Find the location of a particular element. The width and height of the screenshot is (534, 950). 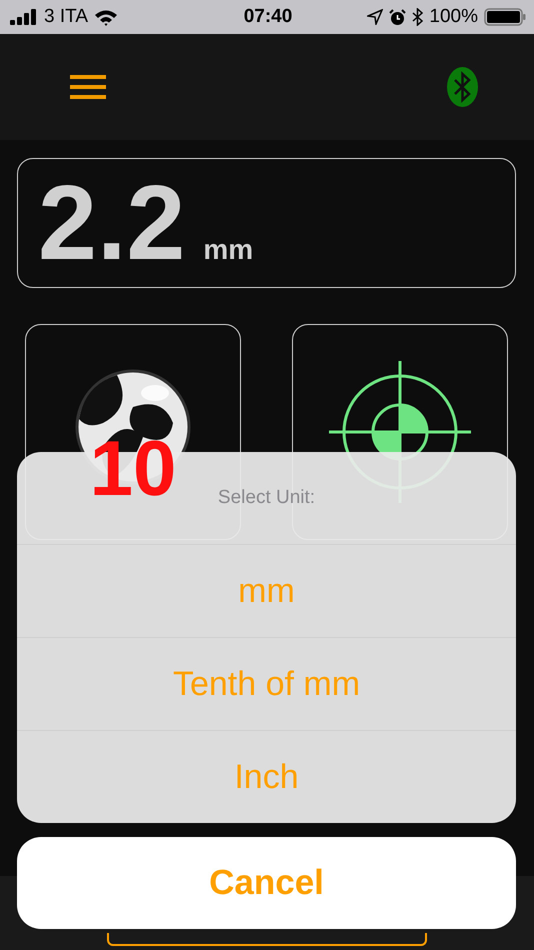

count-label: 10 is located at coordinates (133, 468).